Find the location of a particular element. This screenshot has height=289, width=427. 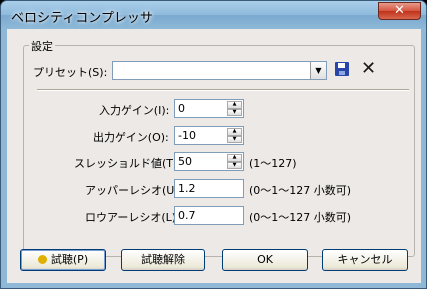

threshold-hint: (1～127) is located at coordinates (273, 163).